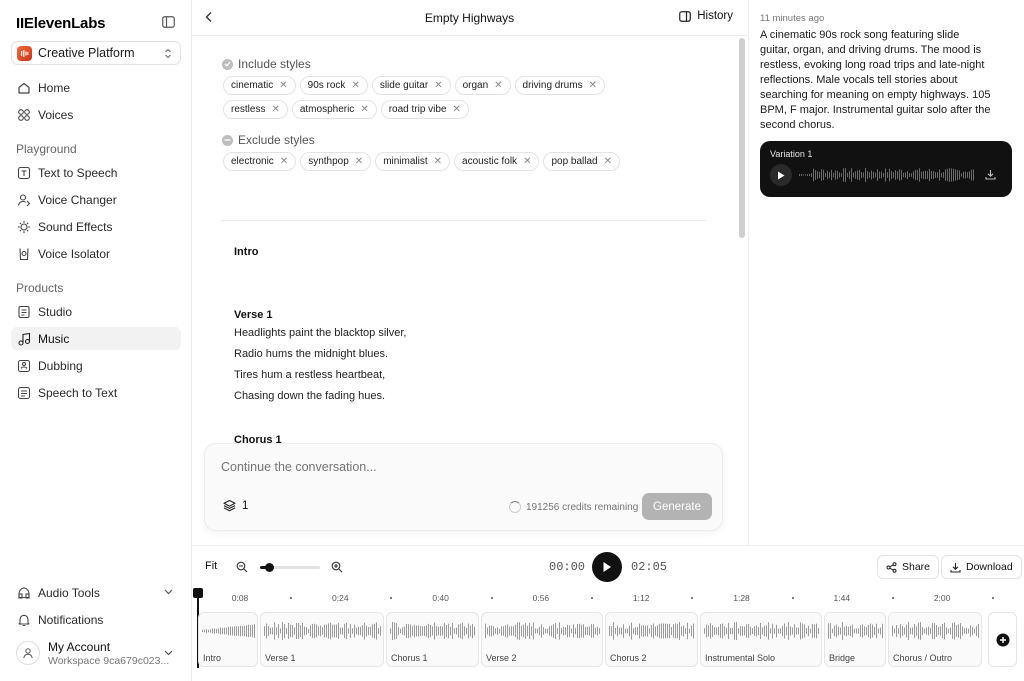 The width and height of the screenshot is (1024, 681). What do you see at coordinates (482, 85) in the screenshot?
I see `style-chip: organ ✕` at bounding box center [482, 85].